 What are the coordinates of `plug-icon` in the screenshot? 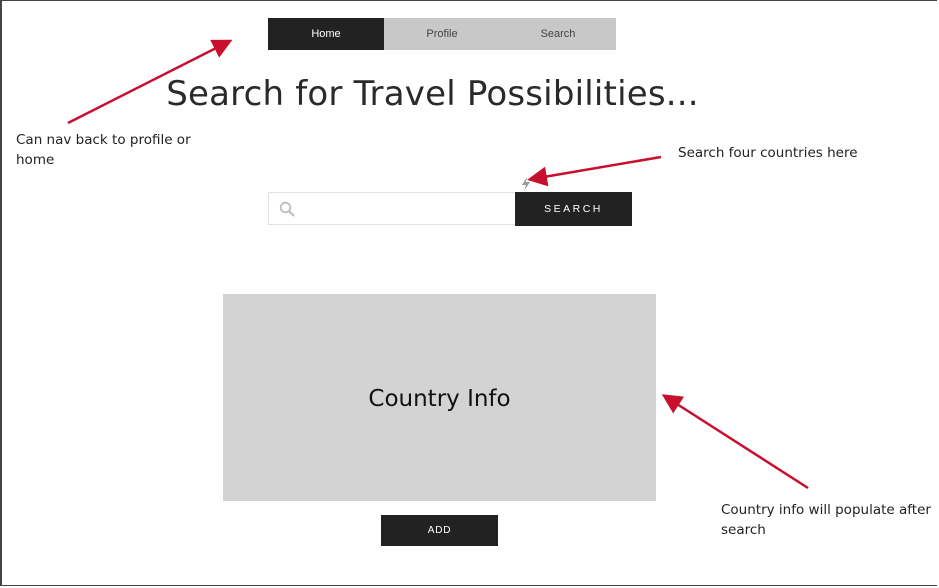 It's located at (526, 184).